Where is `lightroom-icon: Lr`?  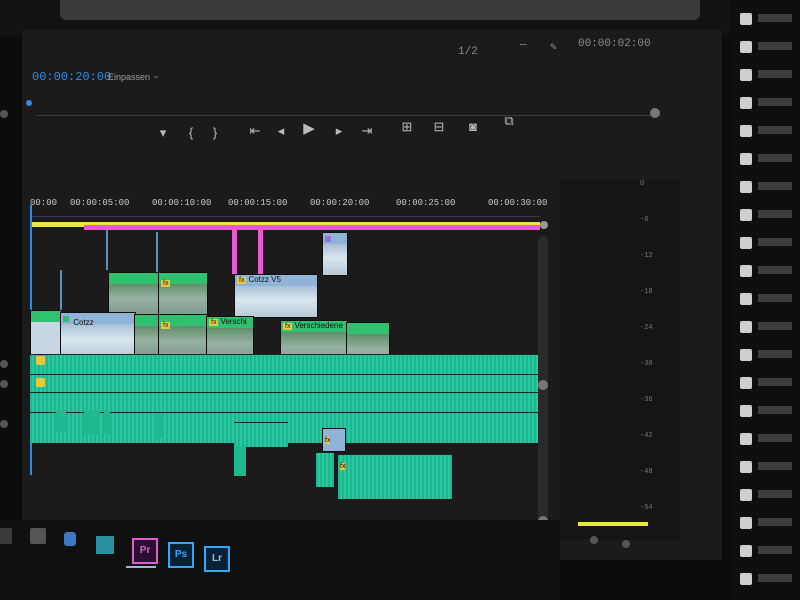 lightroom-icon: Lr is located at coordinates (217, 559).